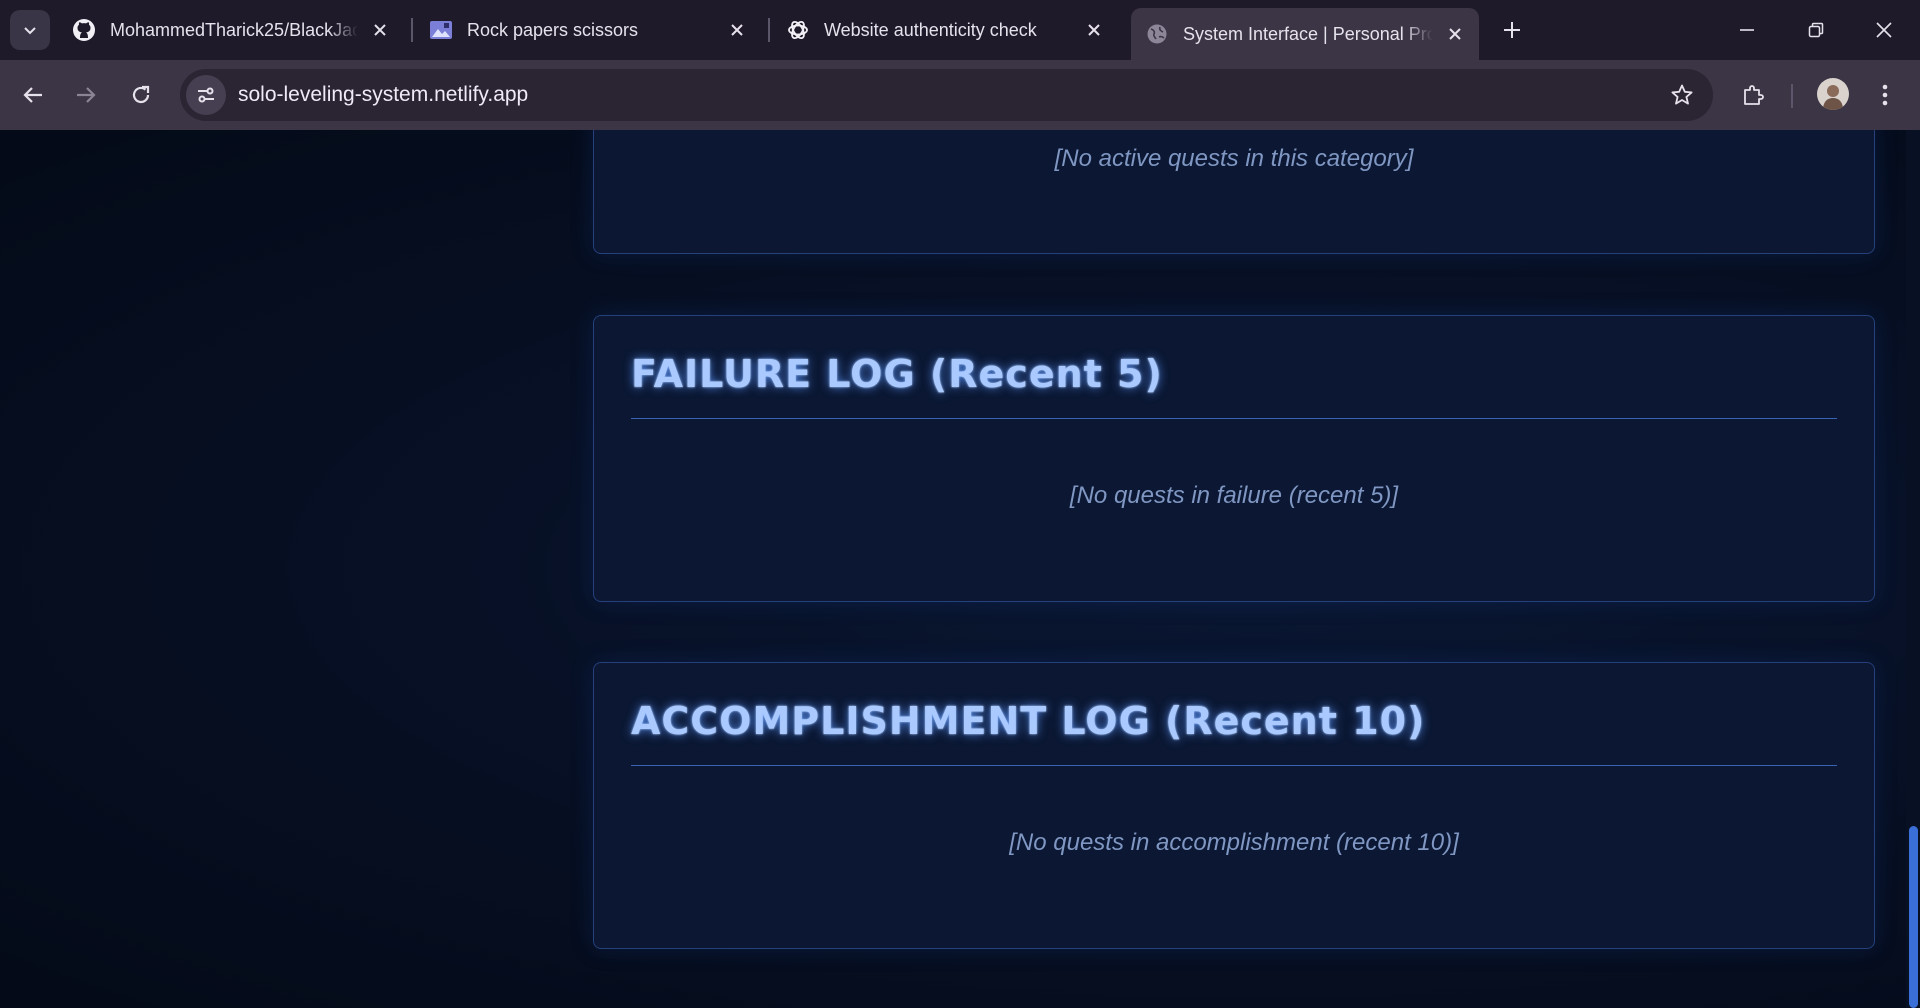  Describe the element at coordinates (383, 95) in the screenshot. I see `url-text: solo-leveling-system.netlify.app` at that location.